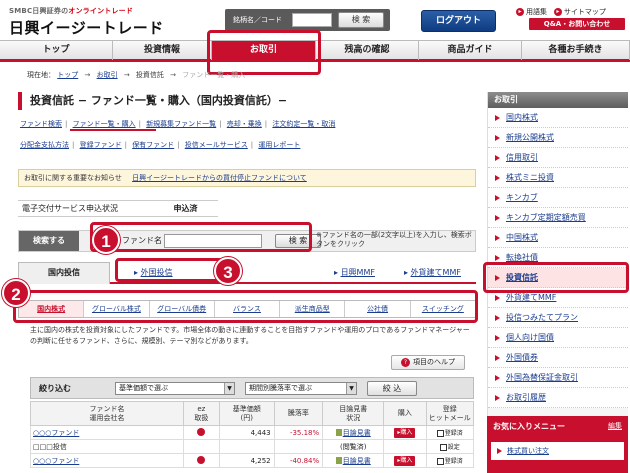 The height and width of the screenshot is (473, 630). I want to click on subnav-registered-funds: 登録ファンド, so click(101, 145).